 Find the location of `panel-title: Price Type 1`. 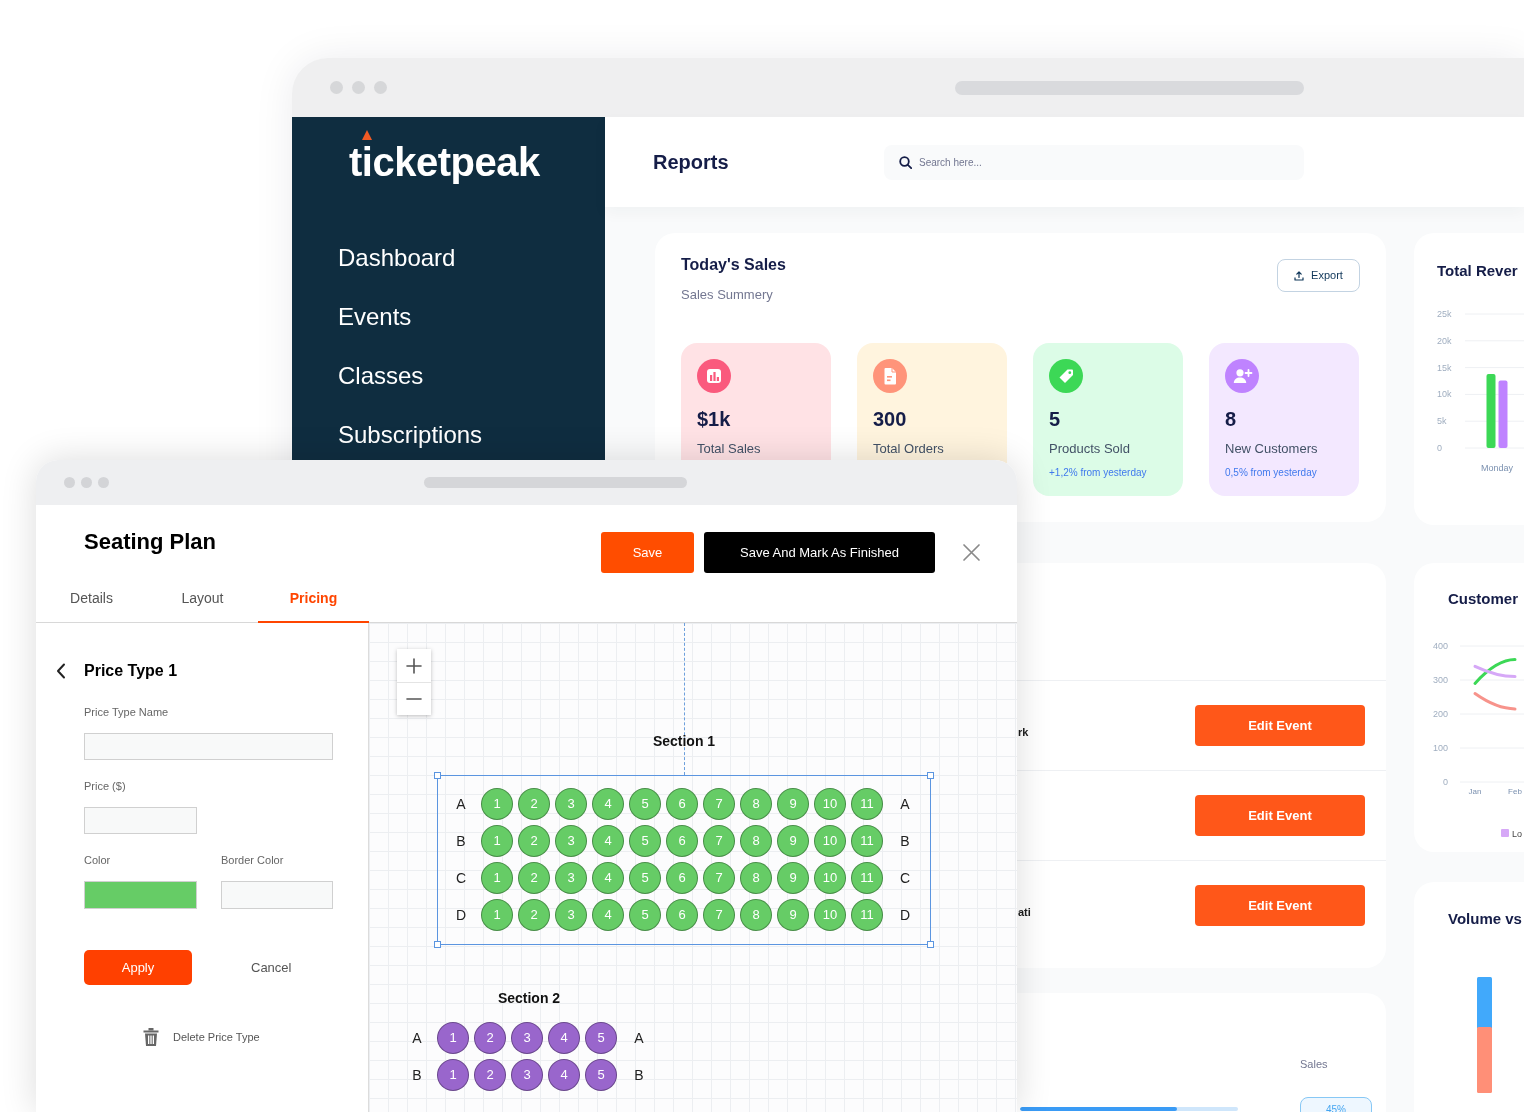

panel-title: Price Type 1 is located at coordinates (131, 671).